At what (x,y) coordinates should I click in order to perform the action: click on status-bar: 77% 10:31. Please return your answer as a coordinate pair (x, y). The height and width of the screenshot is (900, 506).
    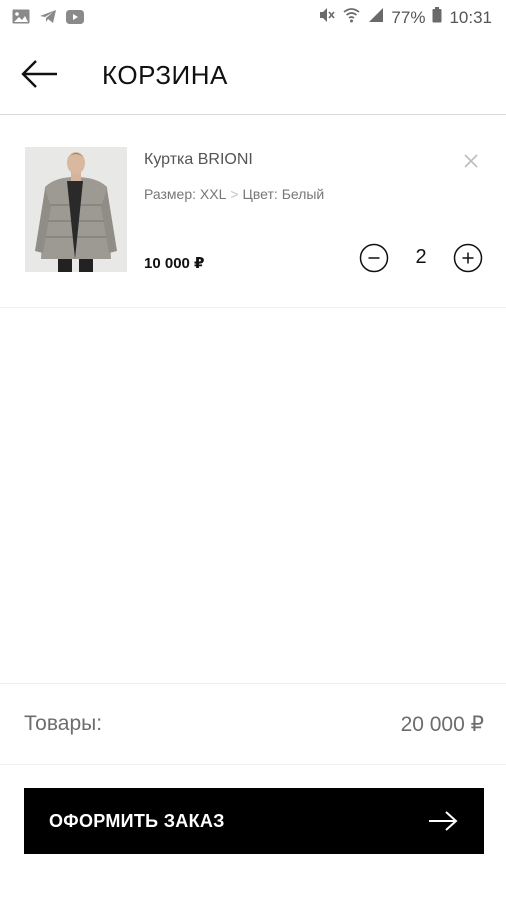
    Looking at the image, I should click on (253, 17).